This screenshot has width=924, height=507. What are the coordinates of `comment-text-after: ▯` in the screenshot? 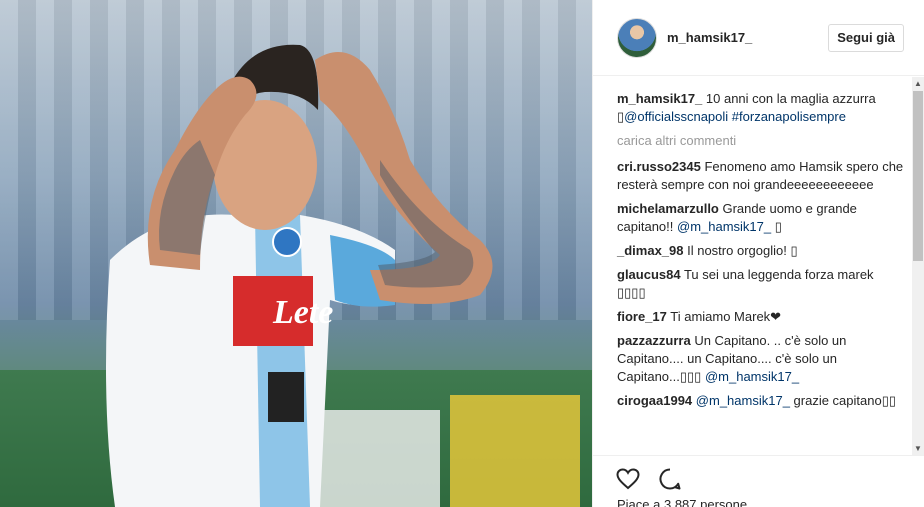 It's located at (776, 226).